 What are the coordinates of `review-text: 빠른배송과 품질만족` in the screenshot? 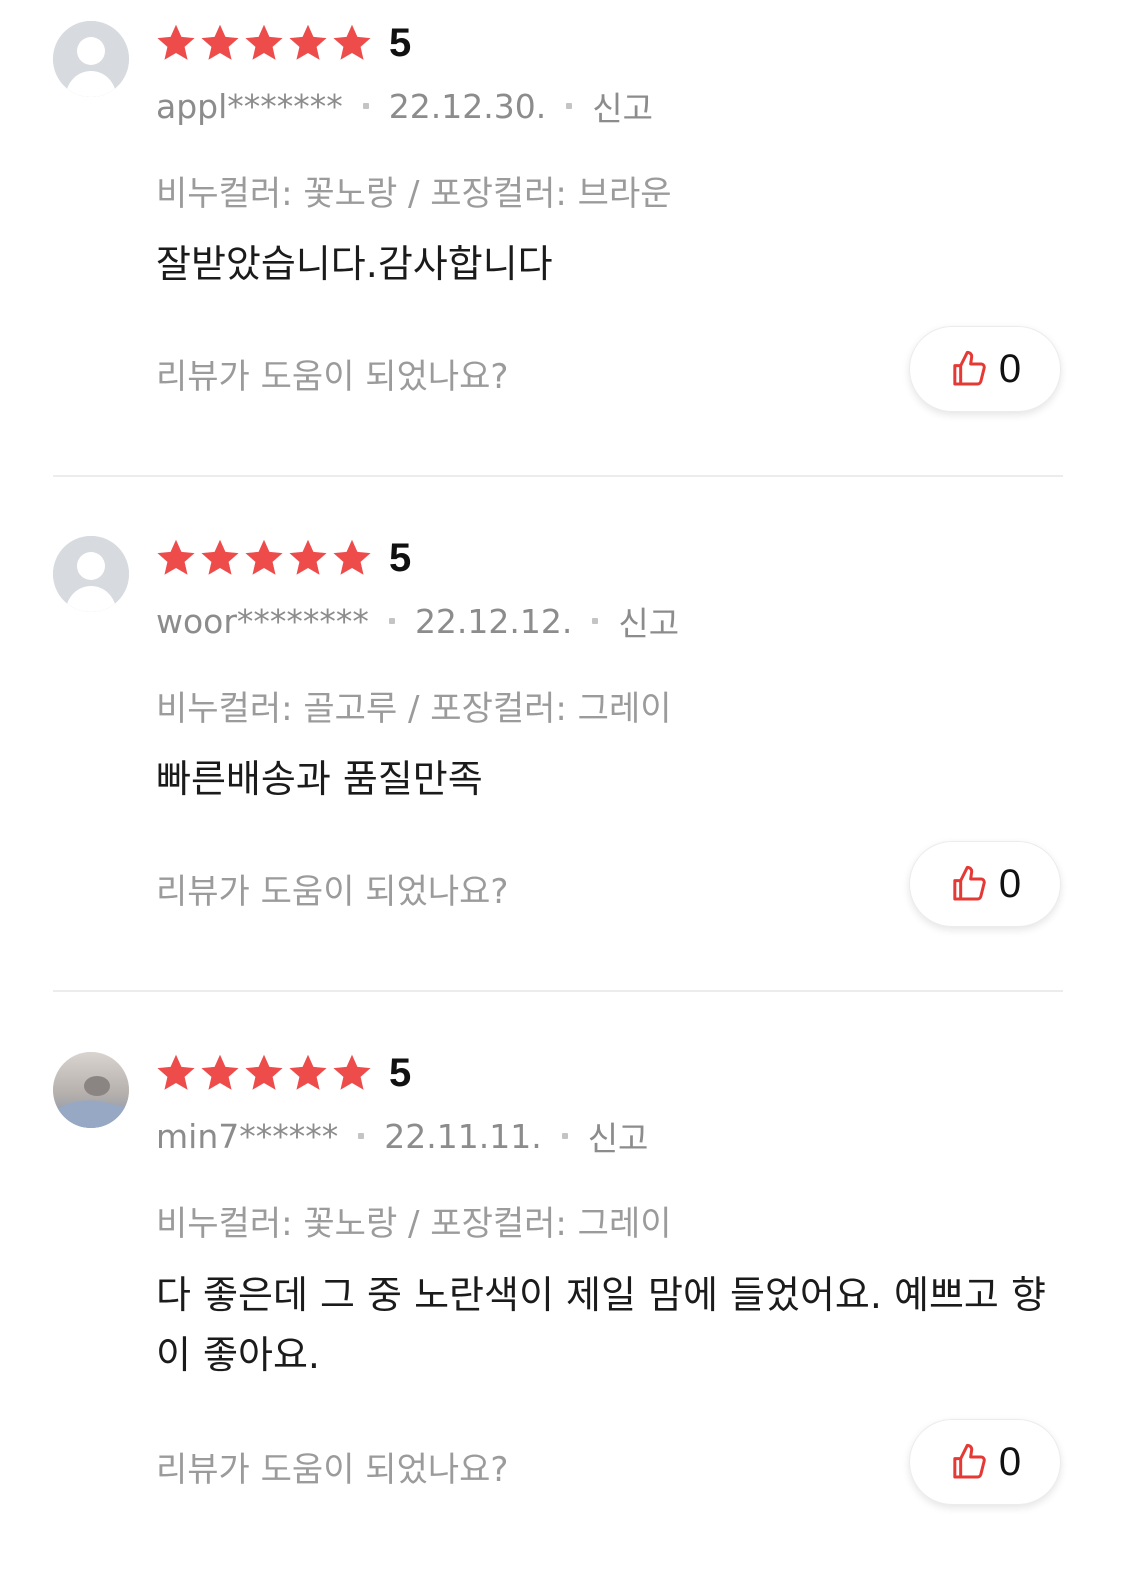 It's located at (319, 779).